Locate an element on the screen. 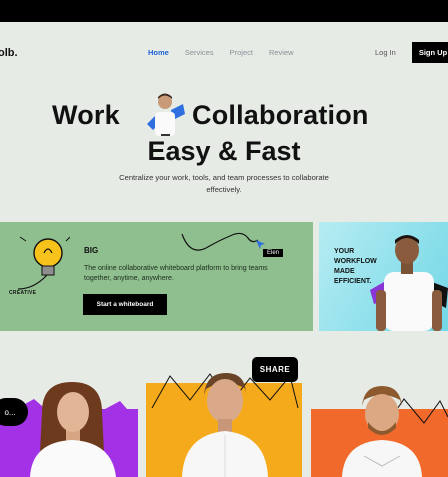  start-whiteboard-button: Start a whiteboard is located at coordinates (125, 304).